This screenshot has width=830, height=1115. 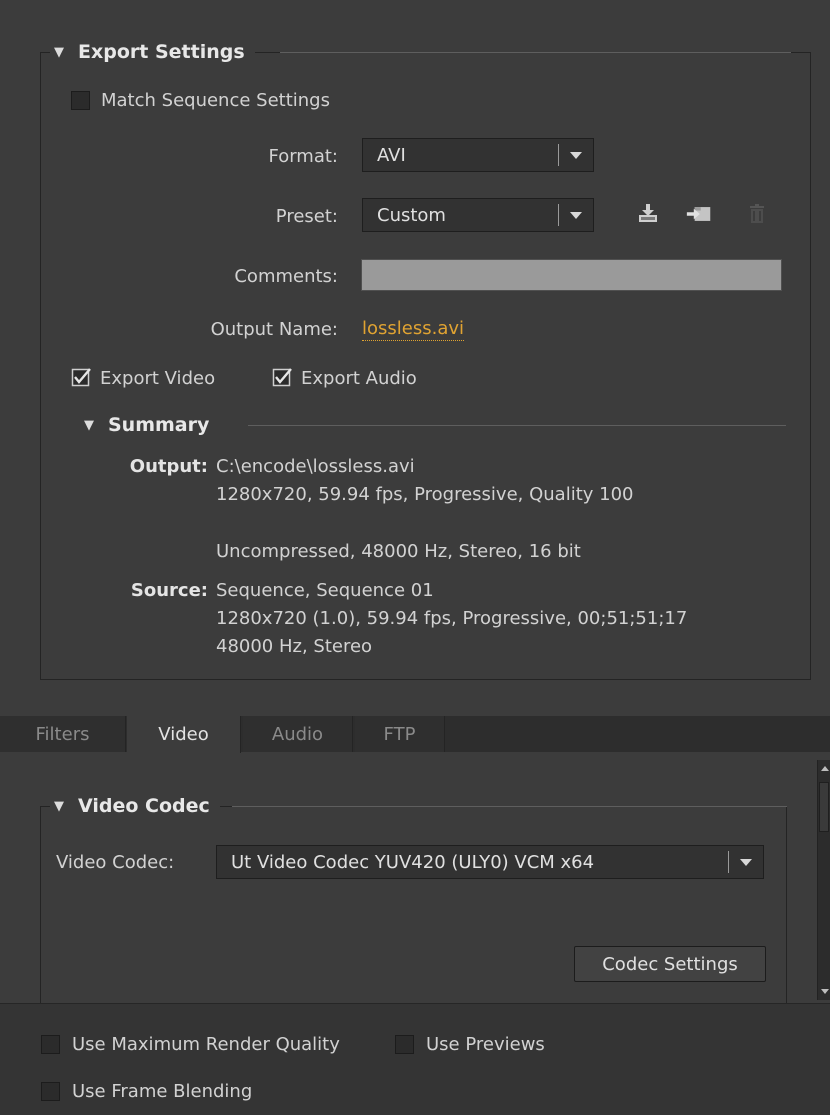 What do you see at coordinates (670, 964) in the screenshot?
I see `codec-settings-button: Codec Settings` at bounding box center [670, 964].